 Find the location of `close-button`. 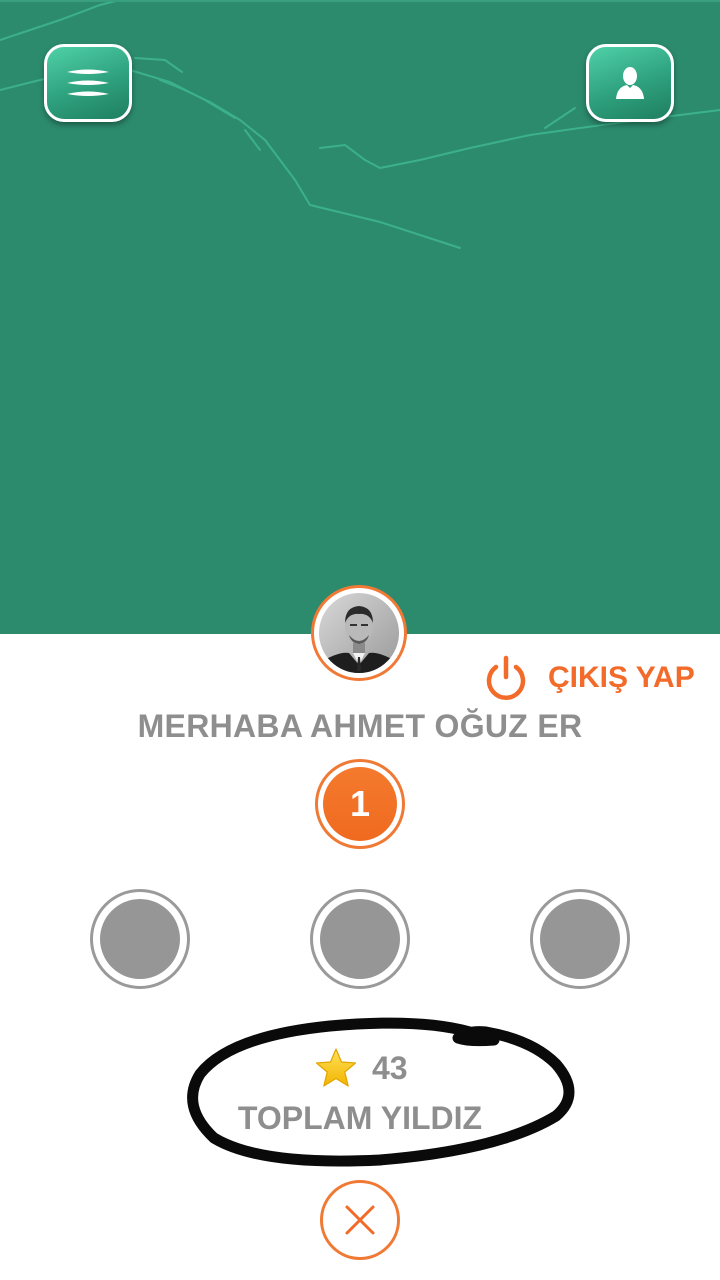

close-button is located at coordinates (360, 1220).